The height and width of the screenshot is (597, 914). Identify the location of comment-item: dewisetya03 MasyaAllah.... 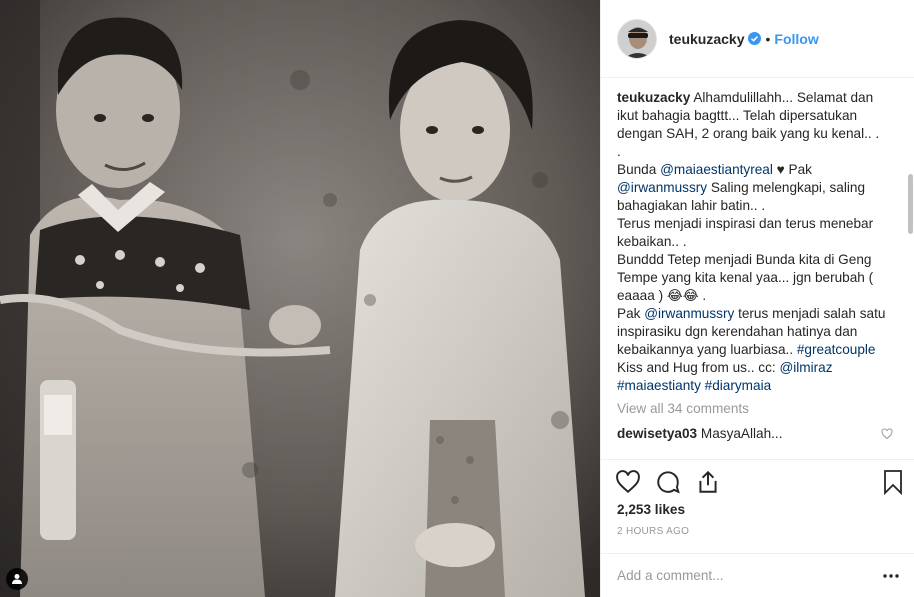
(755, 433).